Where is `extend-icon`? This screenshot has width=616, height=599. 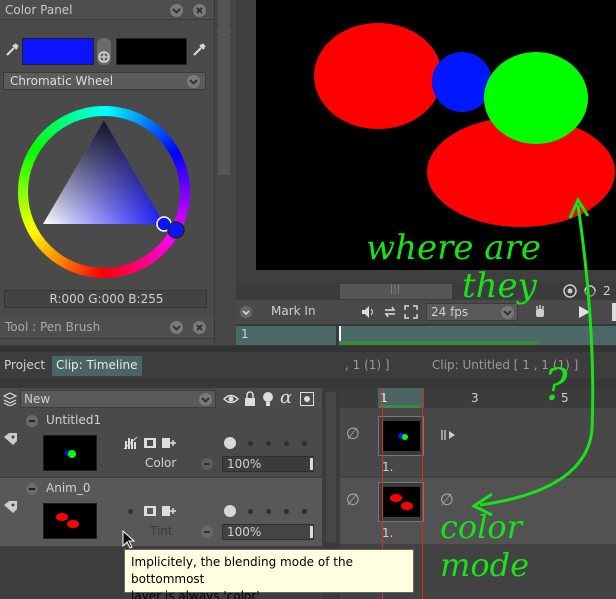
extend-icon is located at coordinates (449, 435).